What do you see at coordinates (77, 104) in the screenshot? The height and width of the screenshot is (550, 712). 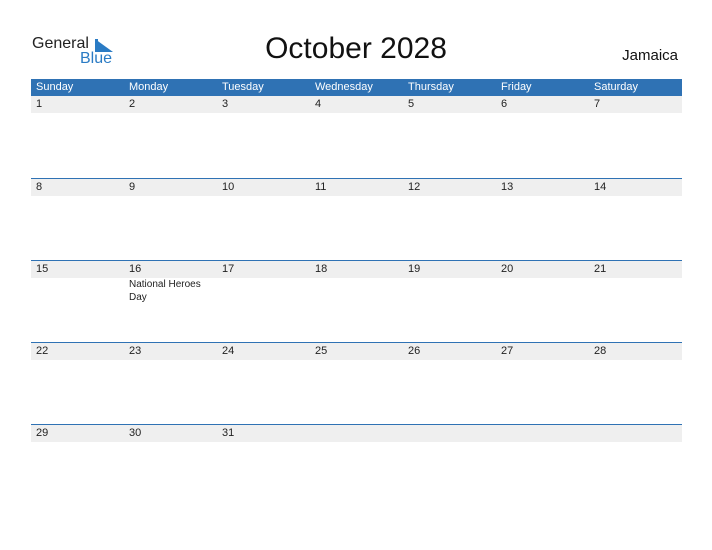 I see `day-cell: 1` at bounding box center [77, 104].